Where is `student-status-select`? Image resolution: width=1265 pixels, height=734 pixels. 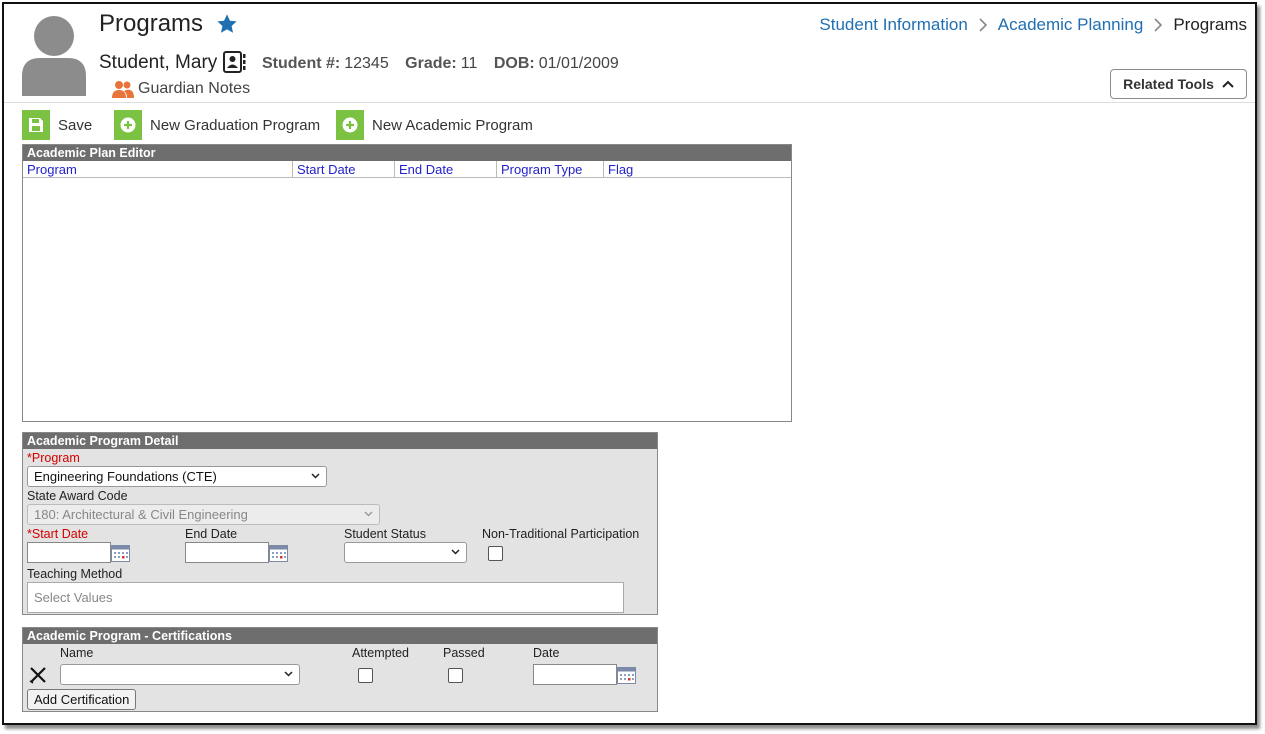
student-status-select is located at coordinates (405, 552).